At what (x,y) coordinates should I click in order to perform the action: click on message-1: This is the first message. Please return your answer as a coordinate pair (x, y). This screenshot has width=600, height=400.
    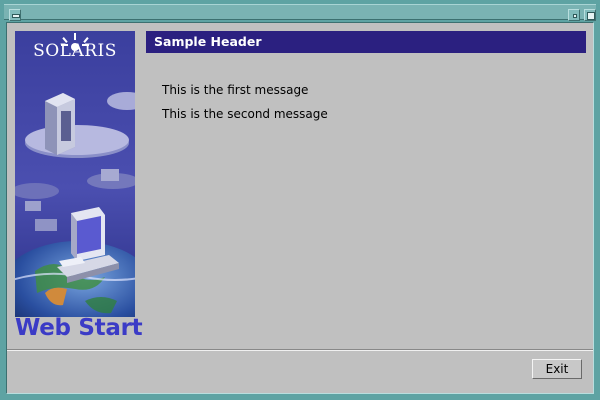
    Looking at the image, I should click on (235, 90).